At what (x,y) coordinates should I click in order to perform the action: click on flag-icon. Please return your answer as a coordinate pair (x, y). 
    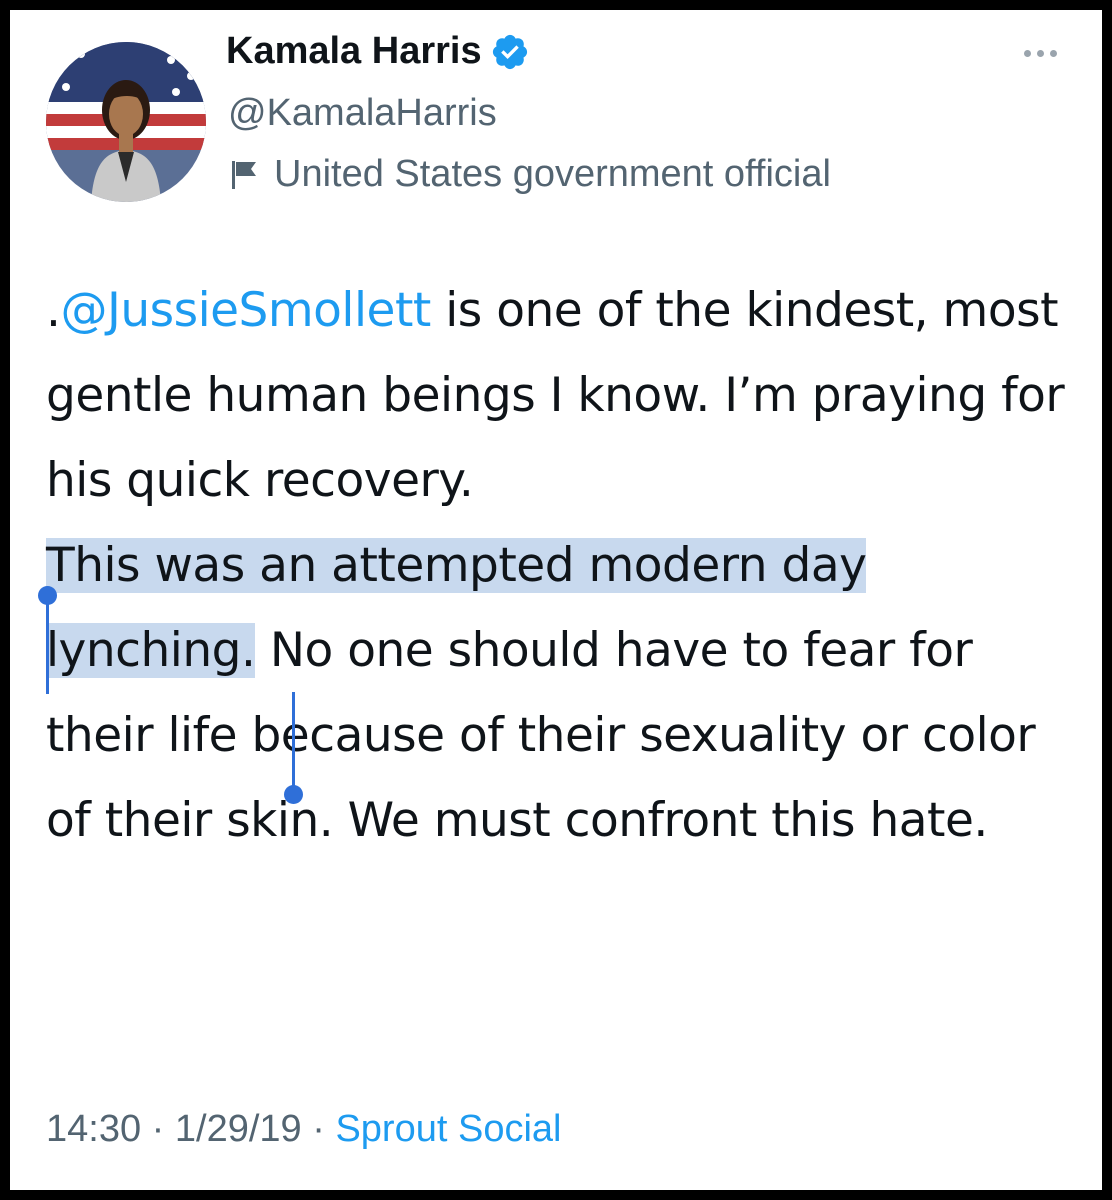
    Looking at the image, I should click on (245, 175).